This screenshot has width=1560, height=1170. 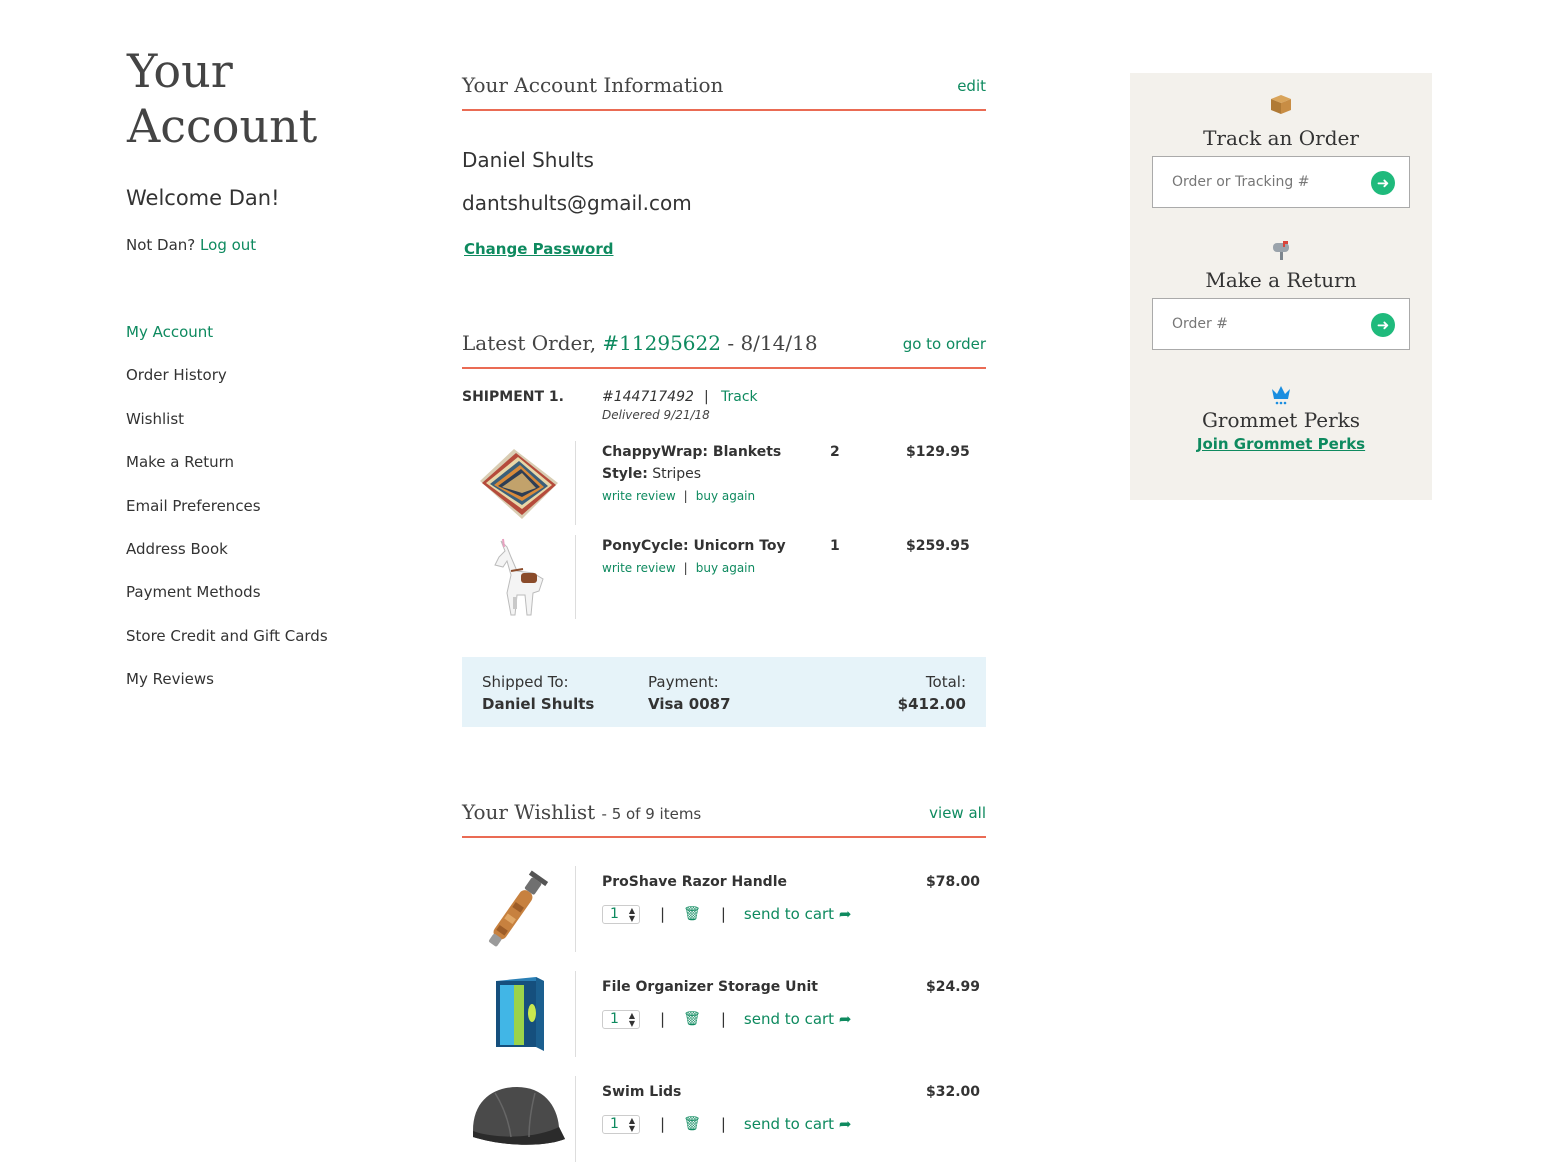 What do you see at coordinates (227, 430) in the screenshot?
I see `nav-wishlist: Wishlist` at bounding box center [227, 430].